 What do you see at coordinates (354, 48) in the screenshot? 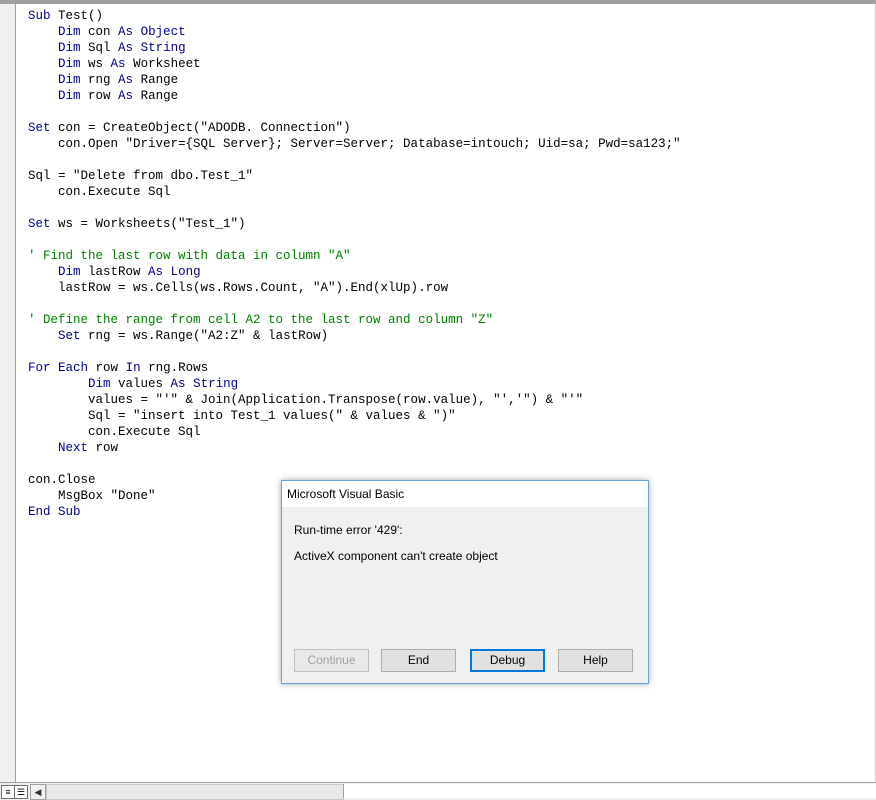
I see `code-line: Dim Sql As String` at bounding box center [354, 48].